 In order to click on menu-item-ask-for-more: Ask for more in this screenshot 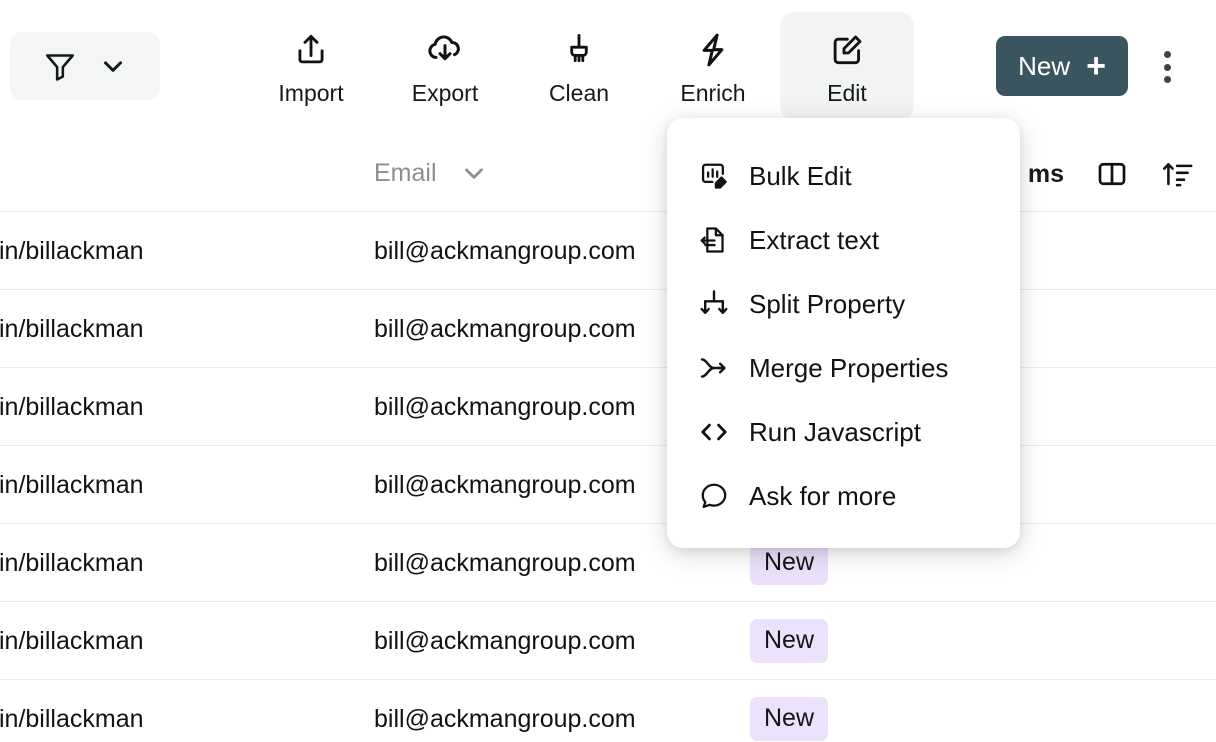, I will do `click(843, 496)`.